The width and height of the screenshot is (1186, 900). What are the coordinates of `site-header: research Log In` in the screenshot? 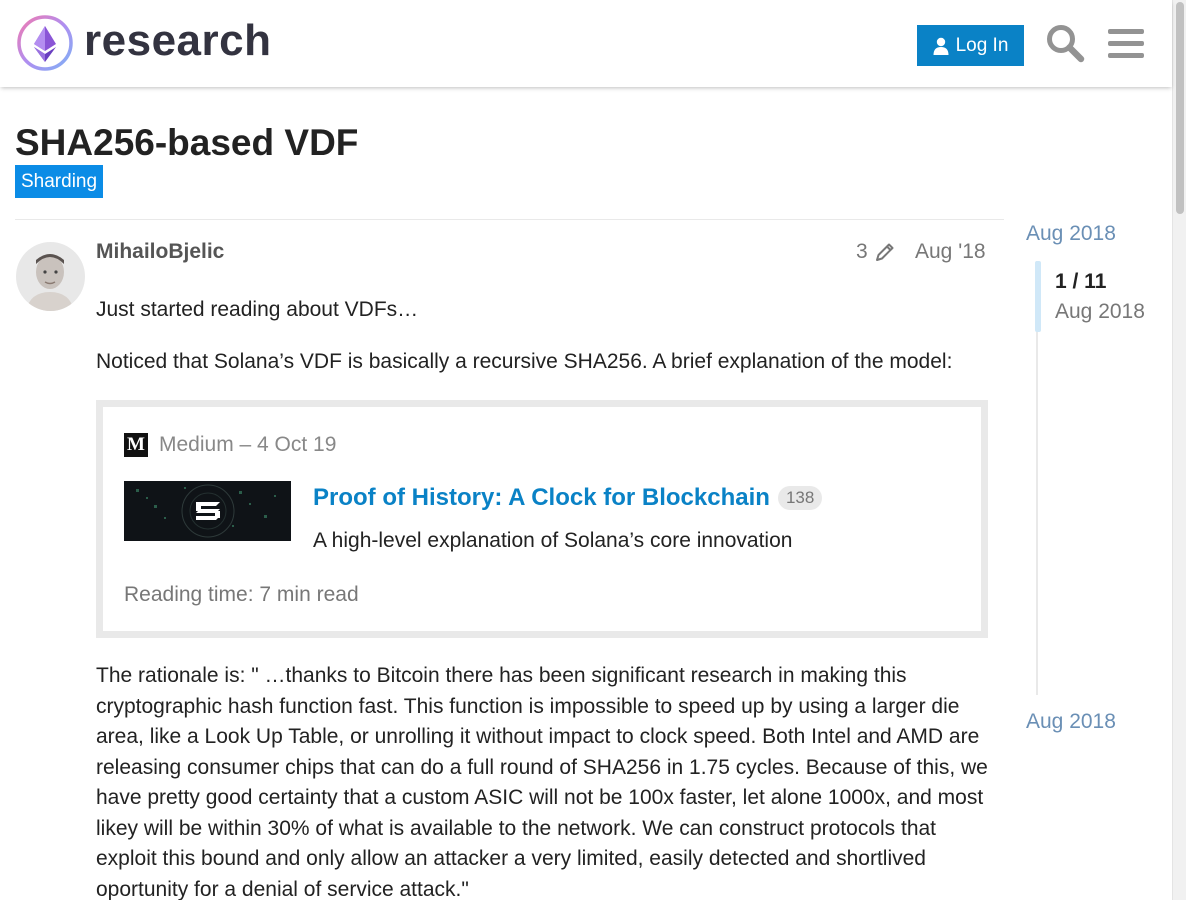 It's located at (586, 43).